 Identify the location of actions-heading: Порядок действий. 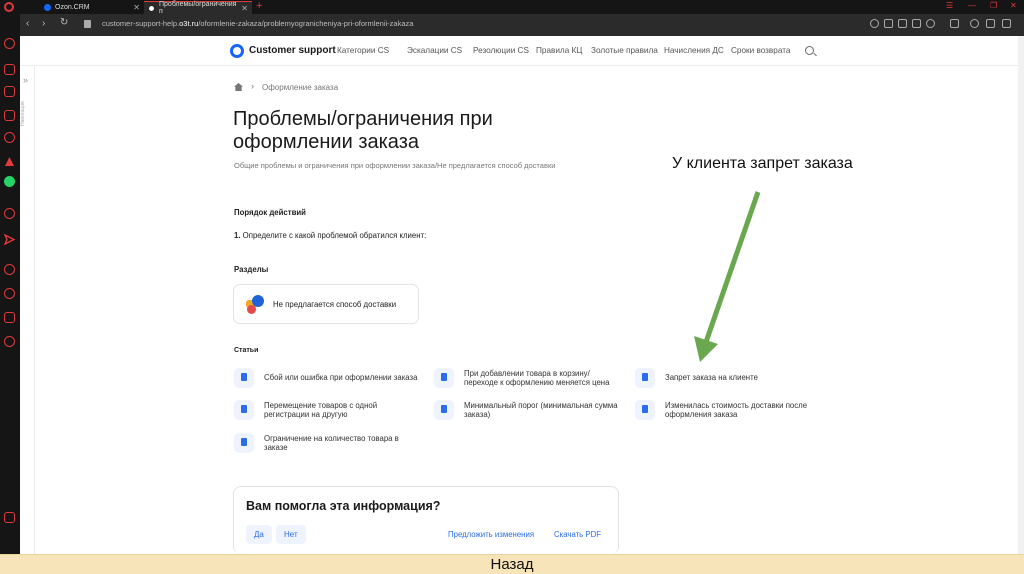
(270, 212).